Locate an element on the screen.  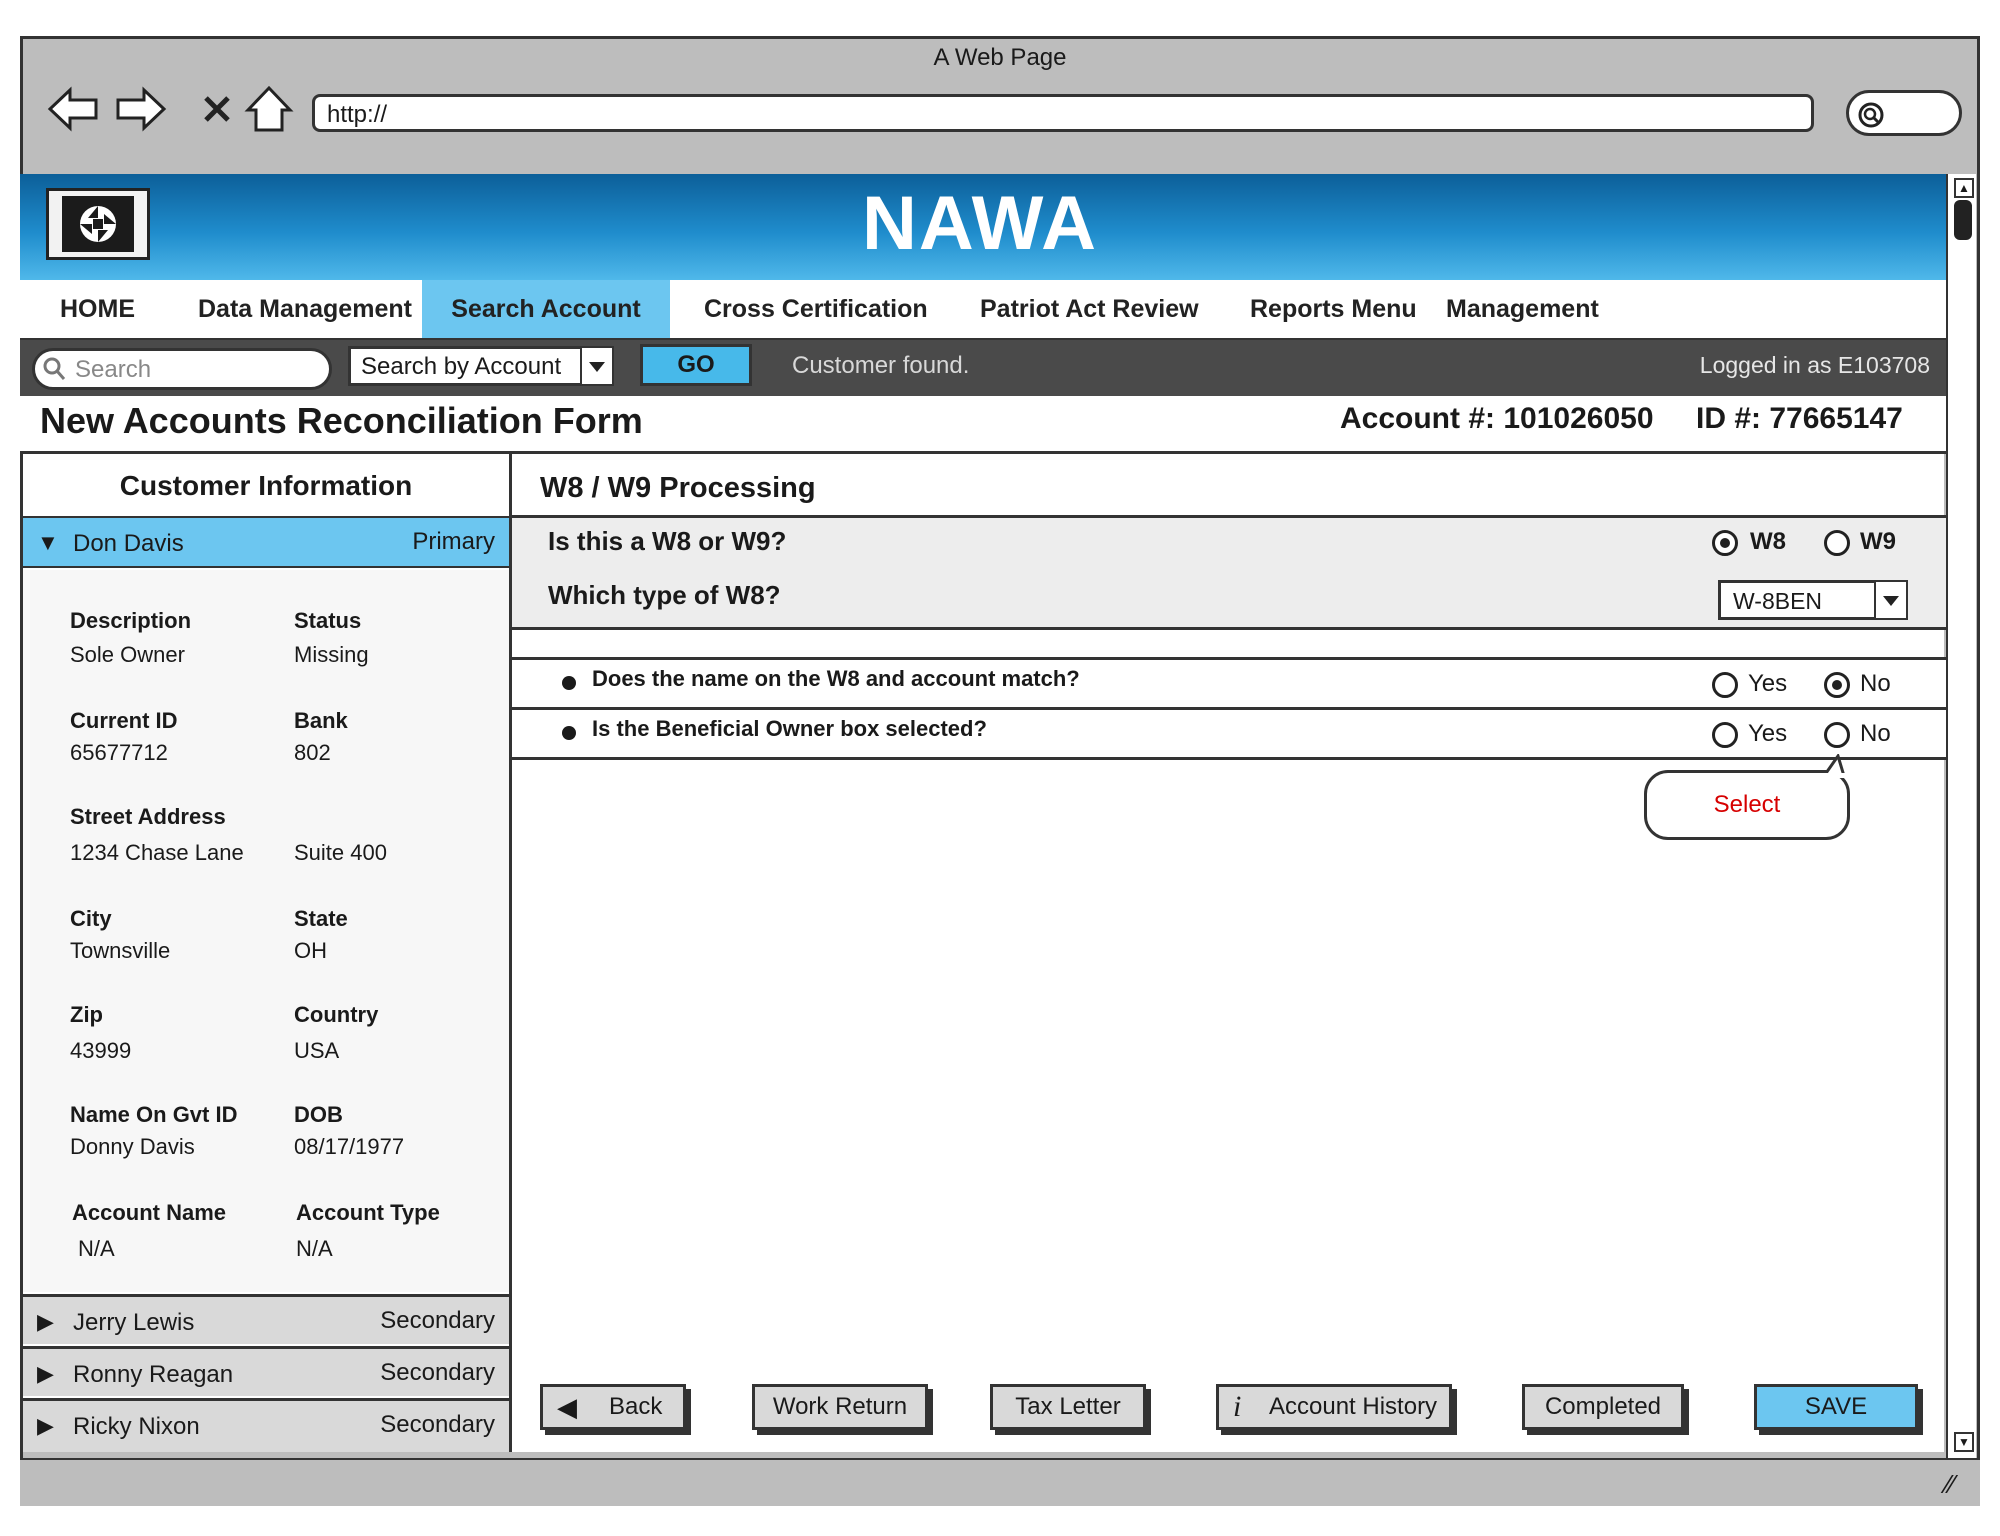
account-number: Account #: 101026050 is located at coordinates (1497, 418).